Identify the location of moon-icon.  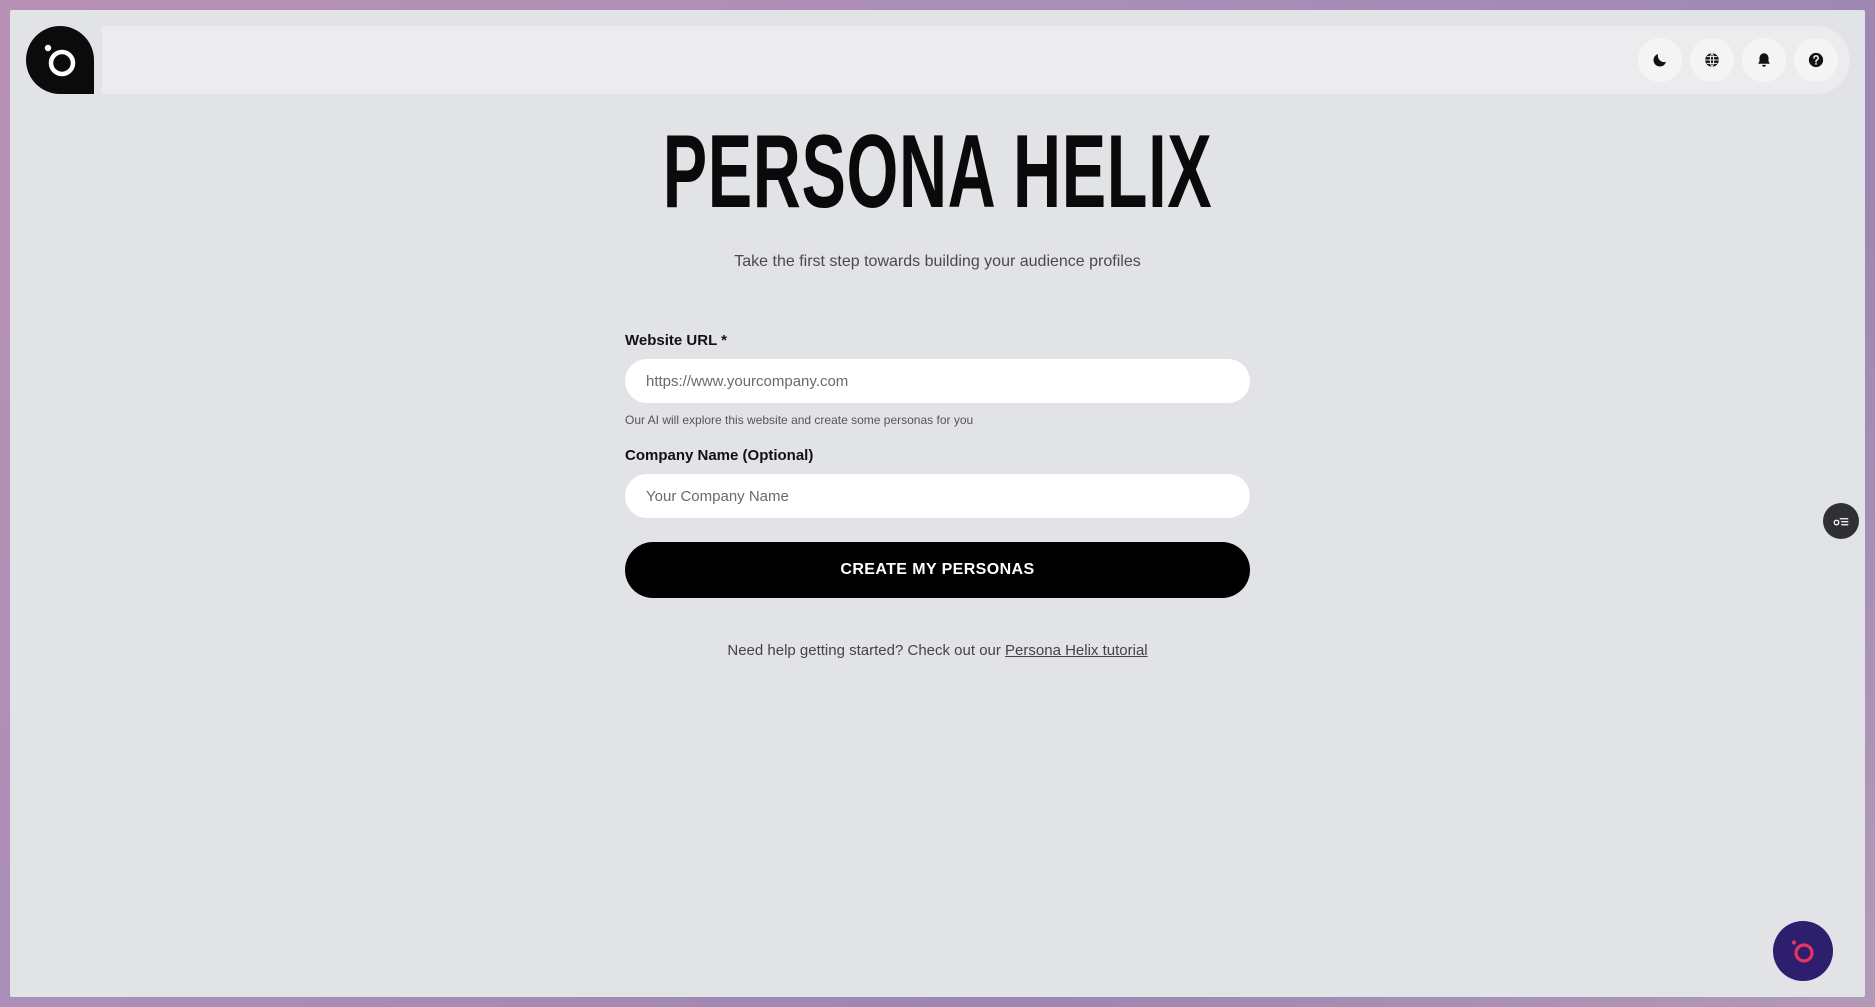
(1659, 60).